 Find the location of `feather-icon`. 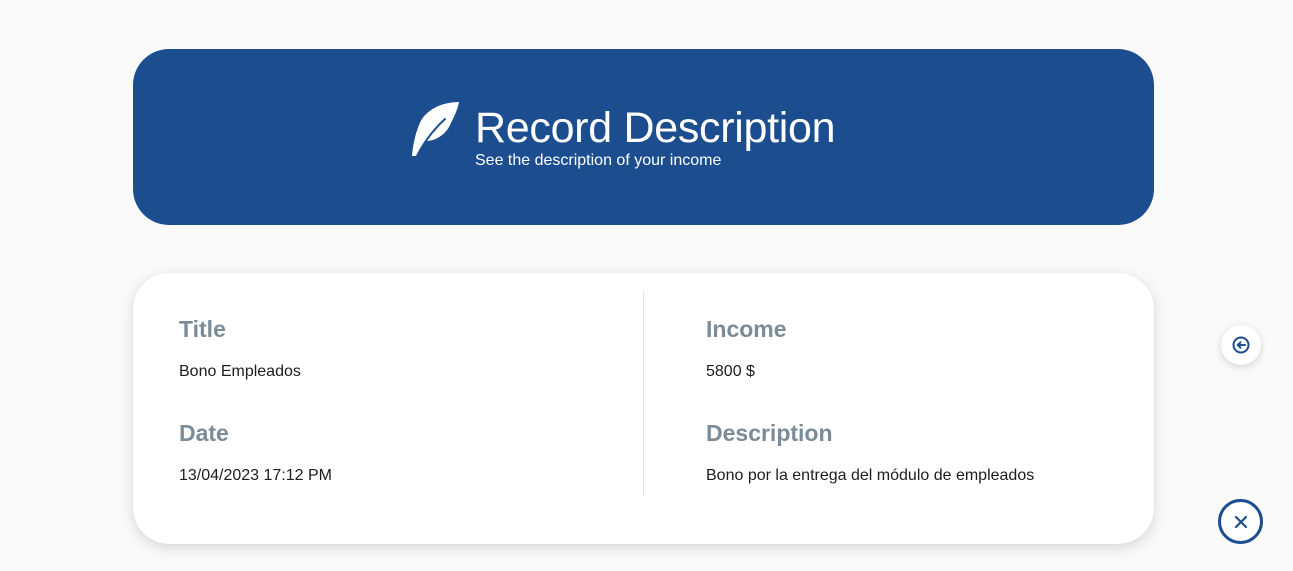

feather-icon is located at coordinates (435, 129).